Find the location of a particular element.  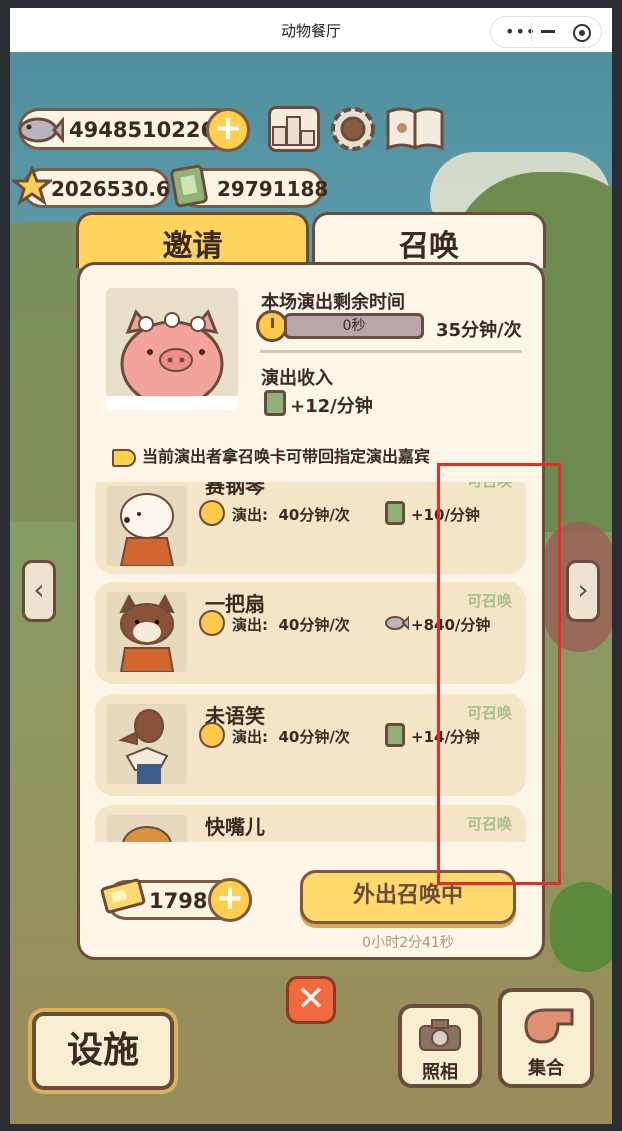

prev-arrow-button: ‹ is located at coordinates (39, 591).